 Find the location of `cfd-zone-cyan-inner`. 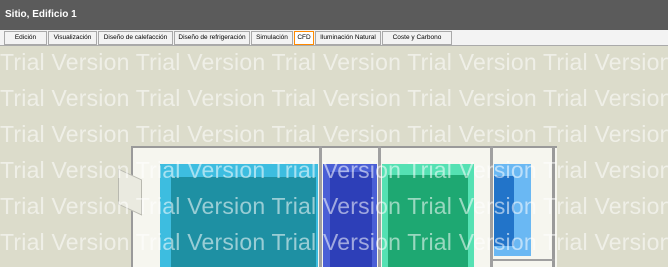

cfd-zone-cyan-inner is located at coordinates (243, 222).